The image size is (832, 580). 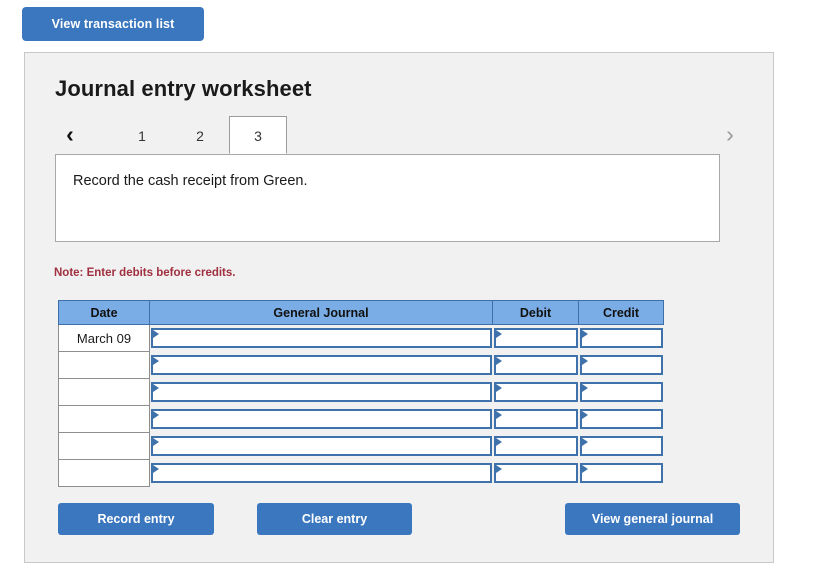 I want to click on table-header-row: Date General Journal Debit Credit, so click(x=361, y=312).